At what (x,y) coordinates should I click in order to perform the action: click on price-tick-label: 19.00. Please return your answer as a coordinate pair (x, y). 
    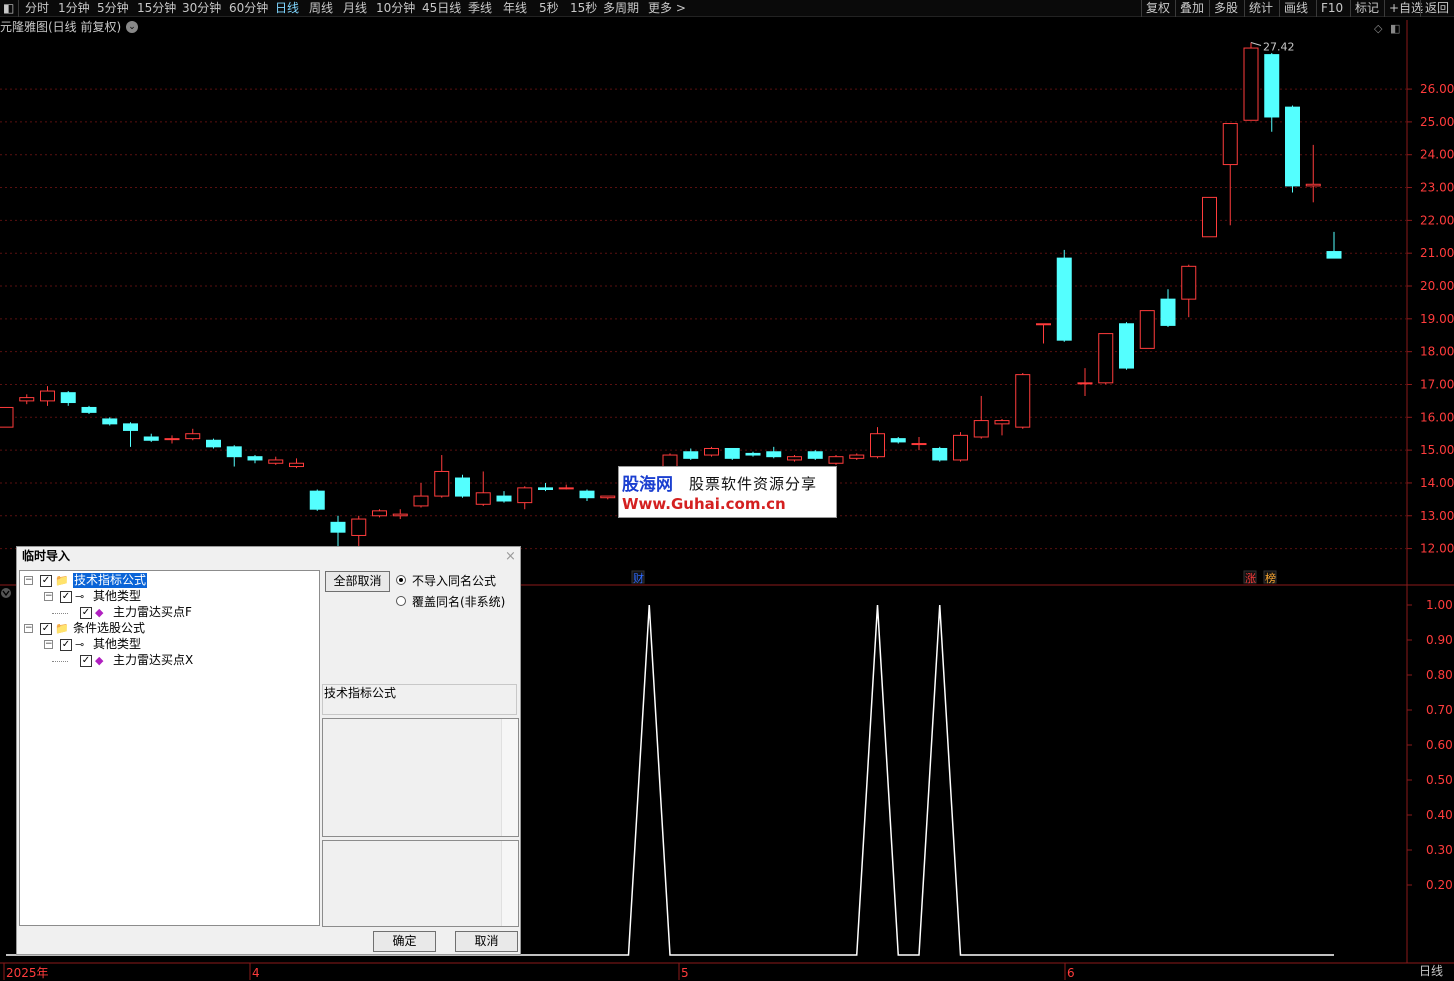
    Looking at the image, I should click on (1437, 319).